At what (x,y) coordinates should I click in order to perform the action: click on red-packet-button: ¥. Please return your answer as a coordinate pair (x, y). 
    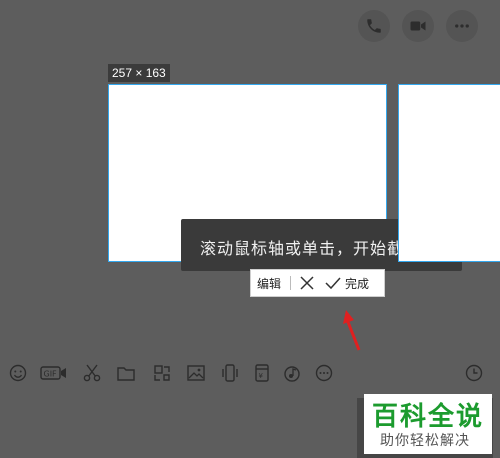
    Looking at the image, I should click on (262, 373).